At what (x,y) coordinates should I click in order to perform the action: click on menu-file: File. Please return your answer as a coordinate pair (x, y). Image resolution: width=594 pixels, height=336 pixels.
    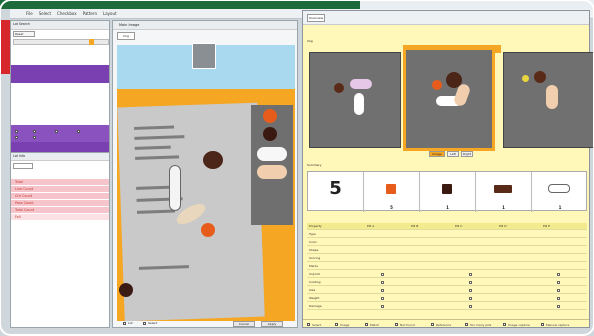
    Looking at the image, I should click on (29, 13).